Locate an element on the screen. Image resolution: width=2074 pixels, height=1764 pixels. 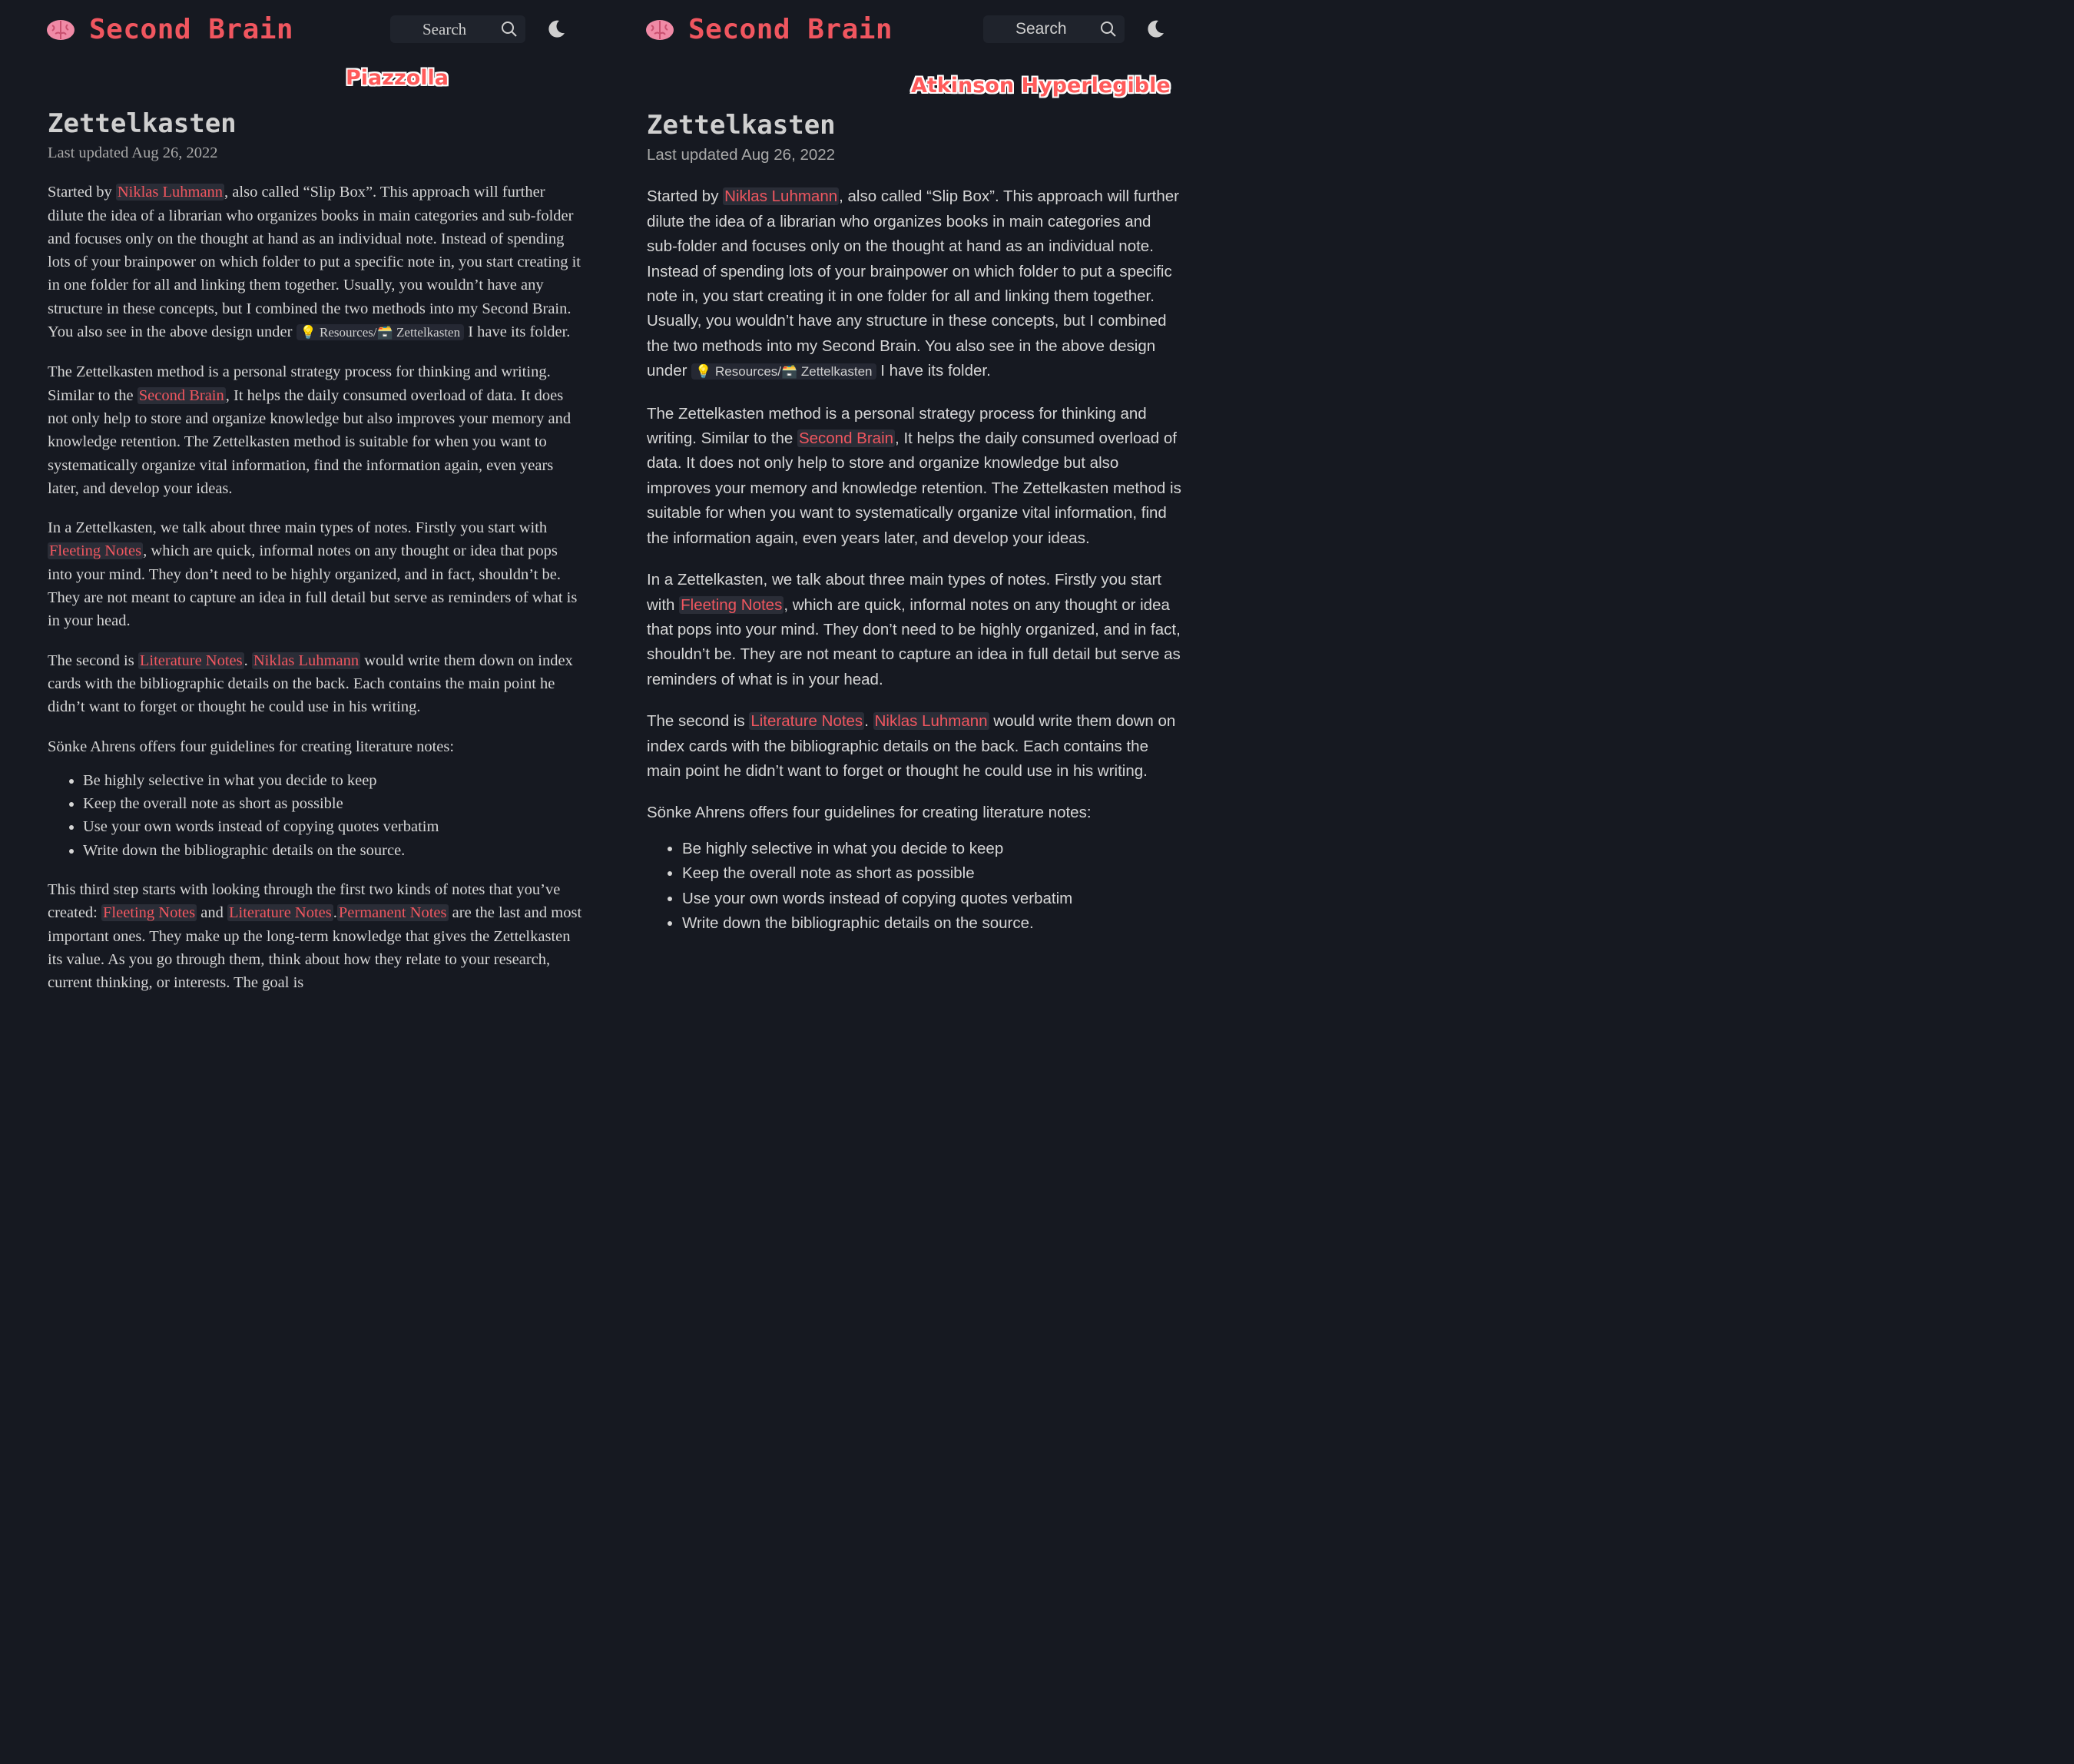
font-name-tag: Atkinson Hyperlegible is located at coordinates (1041, 86).